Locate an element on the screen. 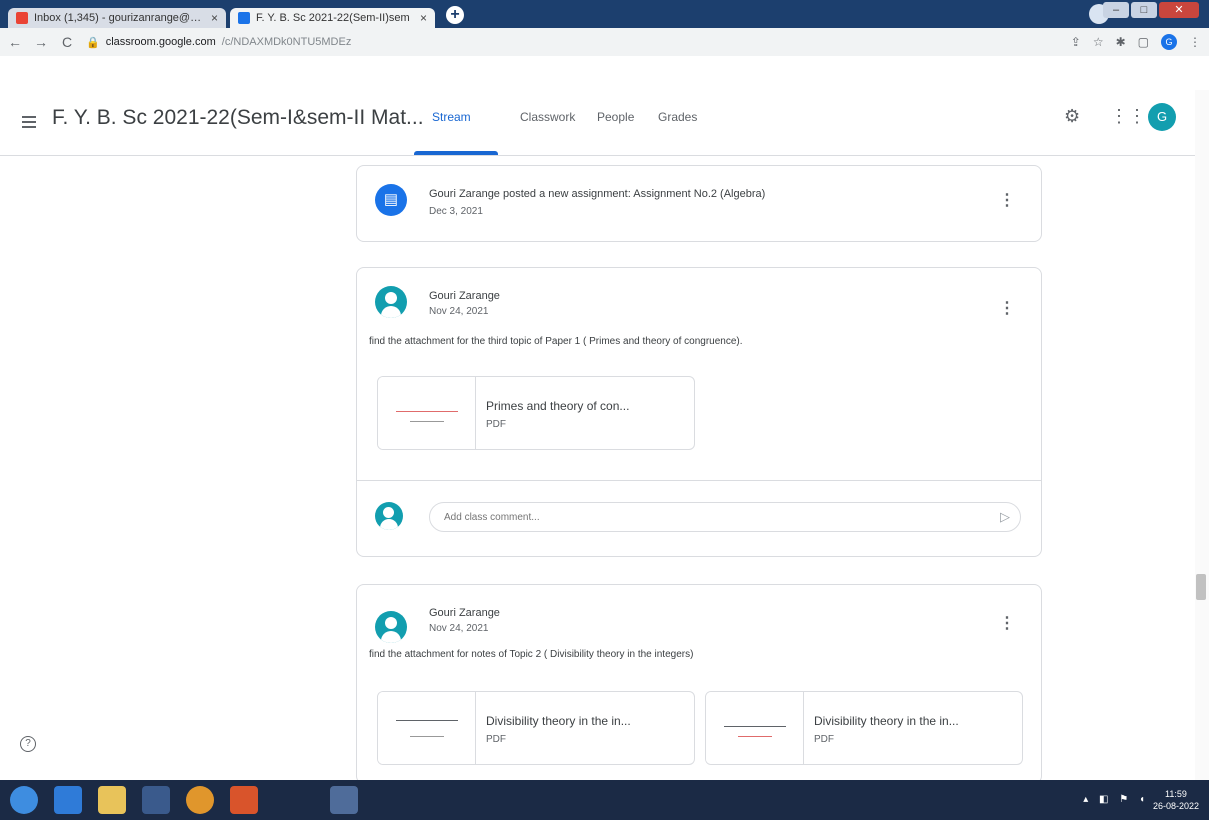 The height and width of the screenshot is (820, 1209). commenter-avatar is located at coordinates (389, 516).